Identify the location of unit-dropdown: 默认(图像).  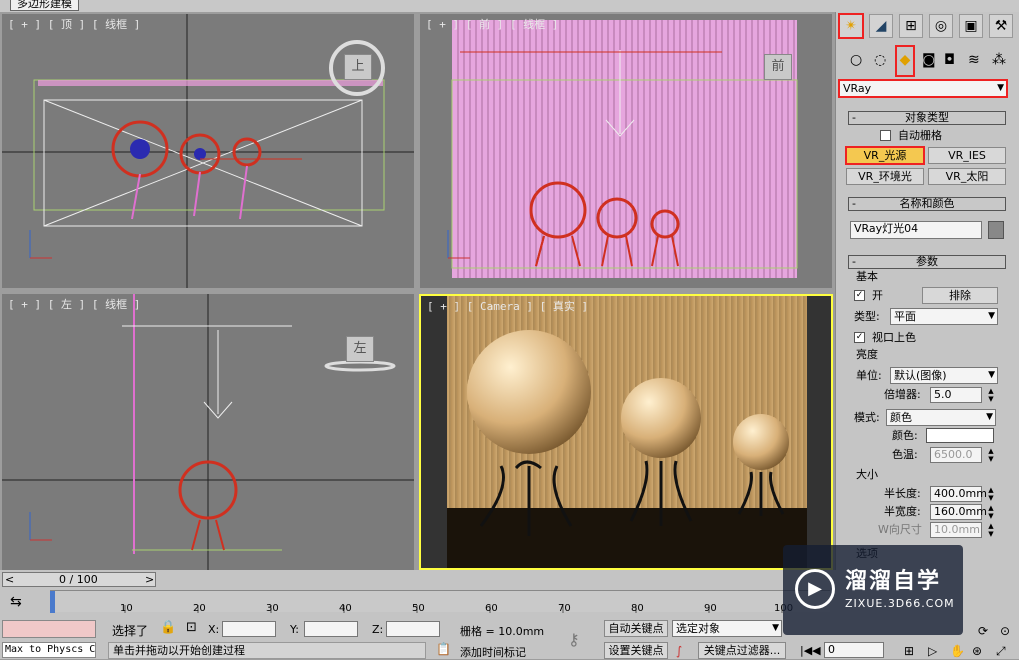
(944, 375).